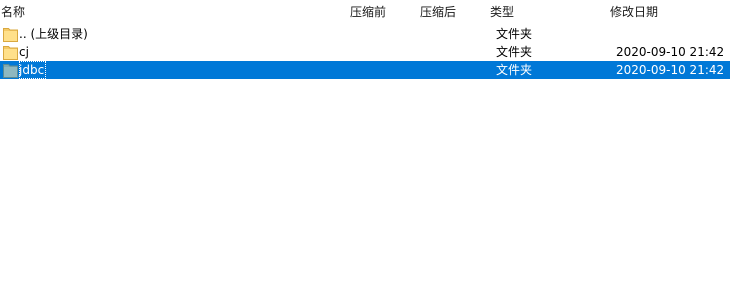 The image size is (734, 300). What do you see at coordinates (53, 34) in the screenshot?
I see `file-name-parent: .. (上级目录)` at bounding box center [53, 34].